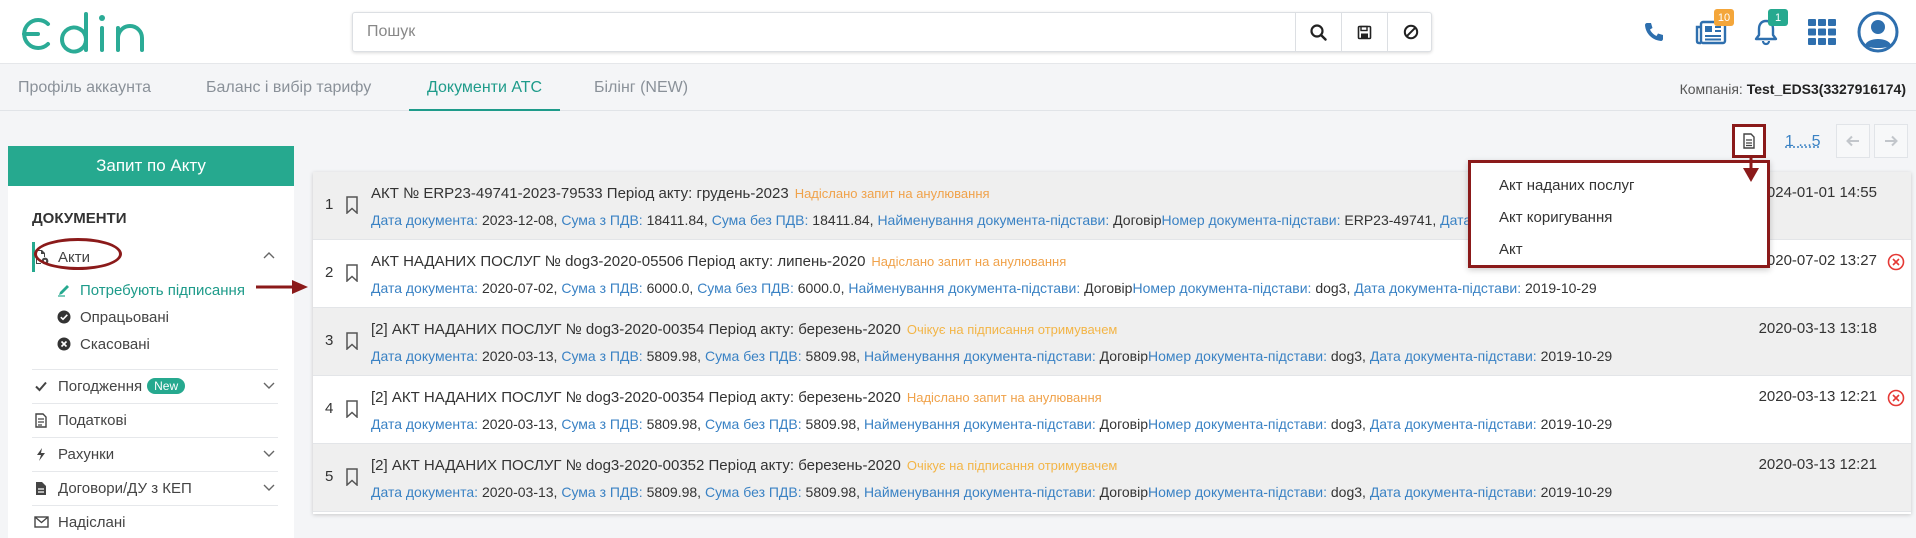 The height and width of the screenshot is (538, 1916). I want to click on search-button, so click(1318, 32).